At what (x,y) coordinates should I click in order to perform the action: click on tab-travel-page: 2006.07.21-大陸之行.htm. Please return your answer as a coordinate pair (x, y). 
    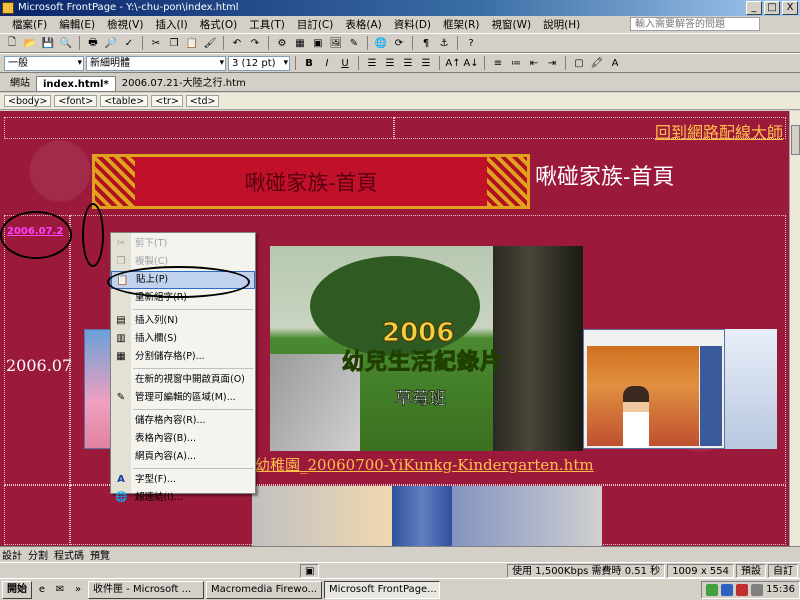
    Looking at the image, I should click on (184, 83).